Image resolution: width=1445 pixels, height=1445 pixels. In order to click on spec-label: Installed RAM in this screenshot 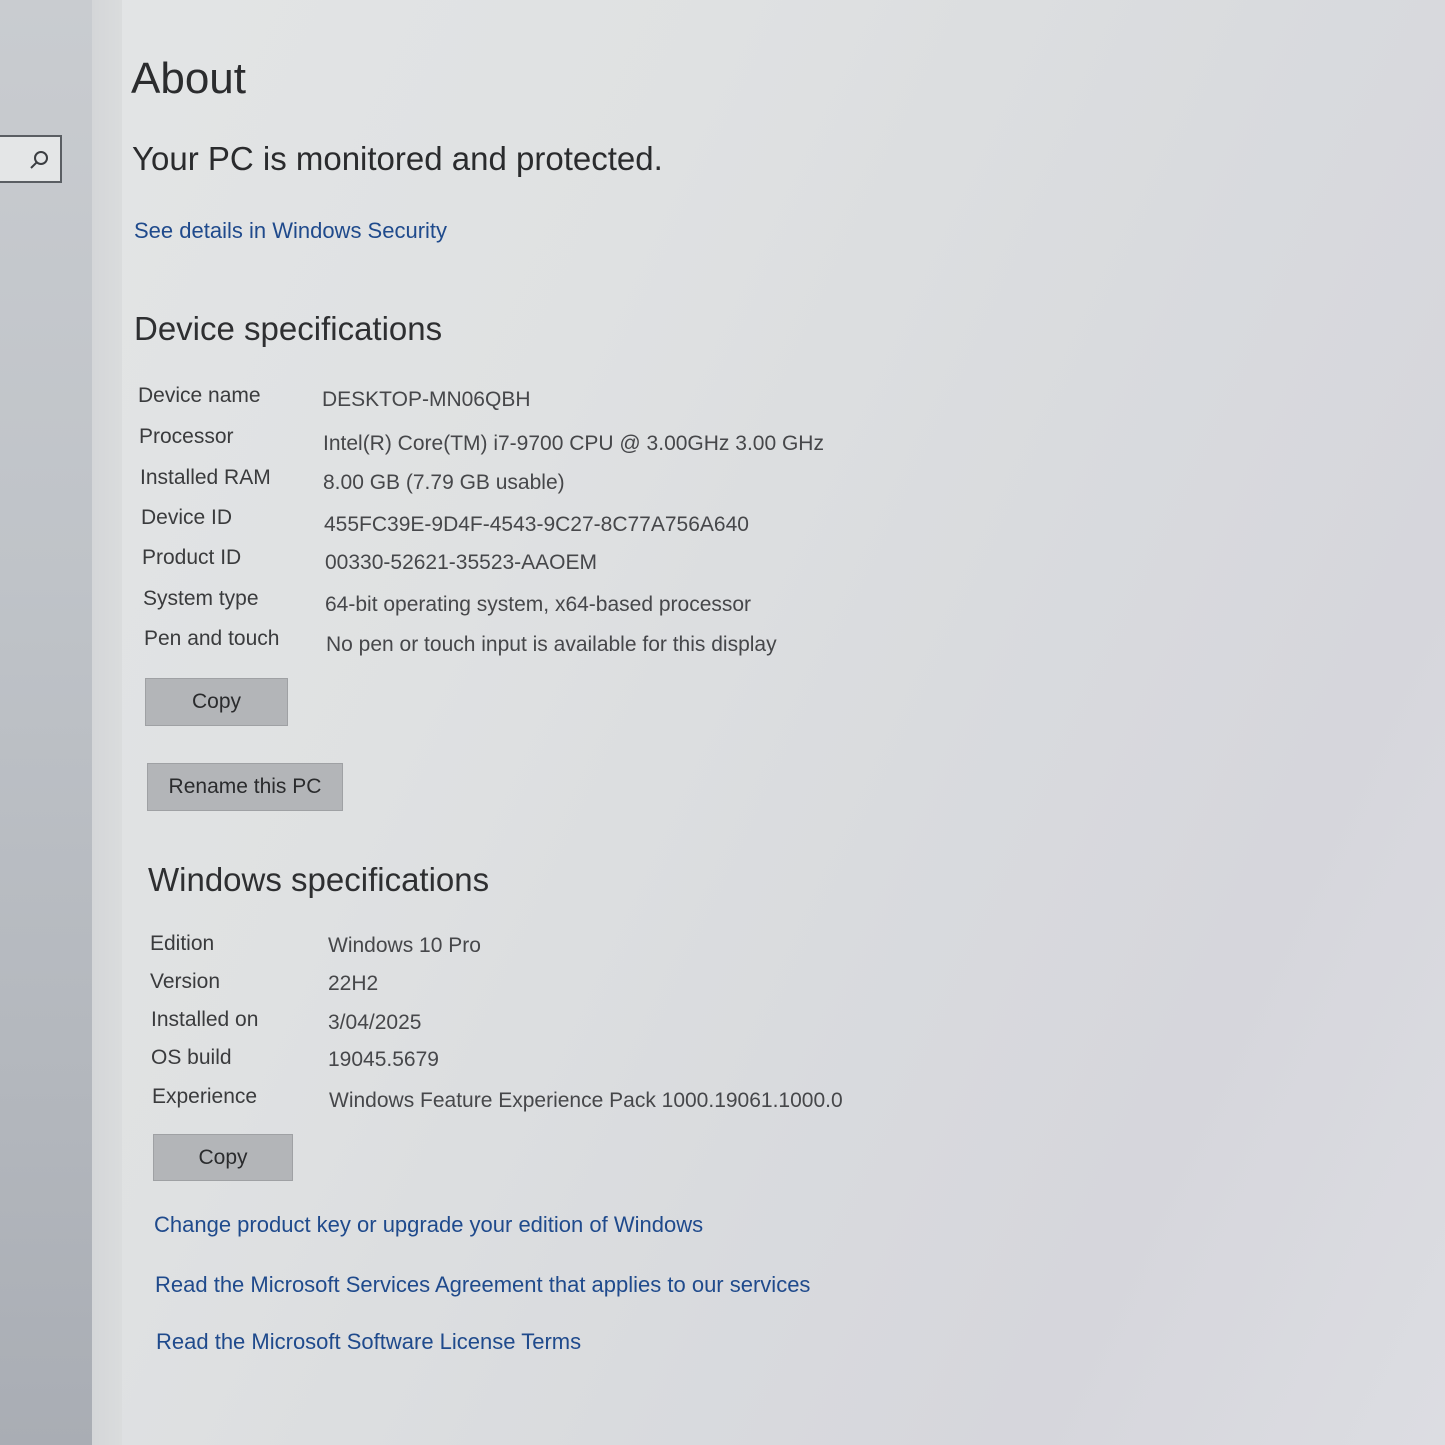, I will do `click(205, 477)`.